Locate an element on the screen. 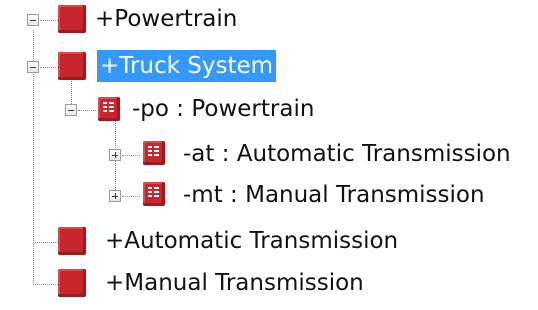  tree-node-label: +Automatic Transmission is located at coordinates (252, 241).